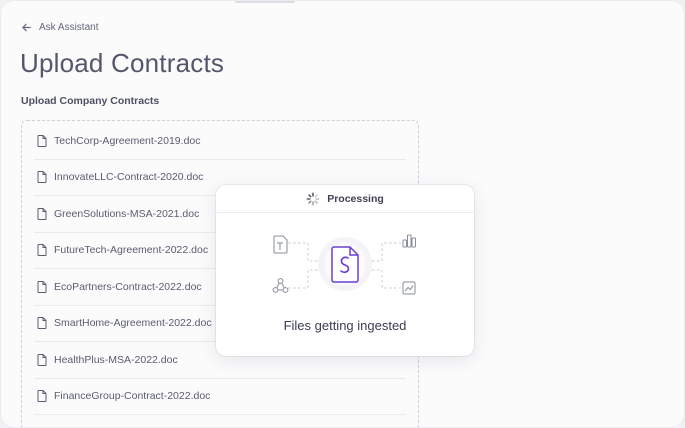  I want to click on file-row: FinanceGroup-Contract-2022.doc, so click(220, 397).